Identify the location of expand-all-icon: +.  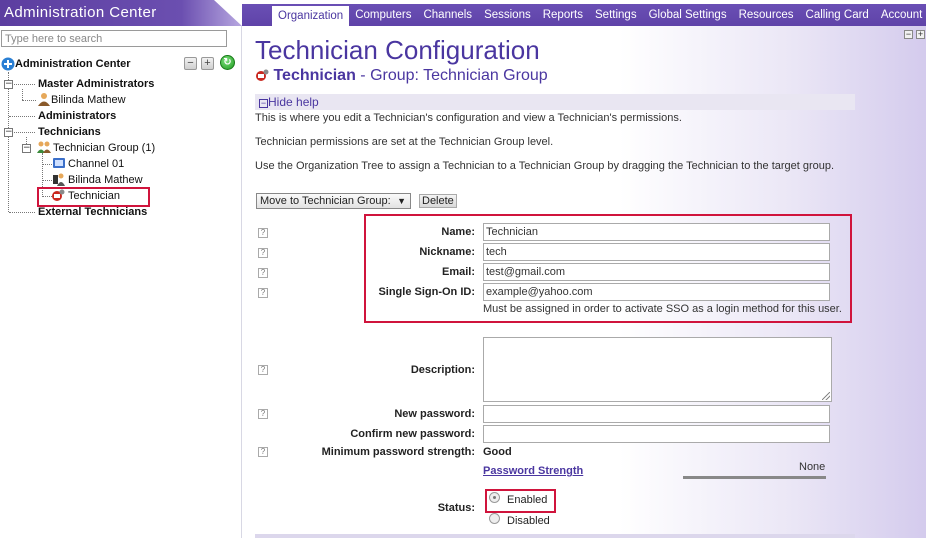
(207, 63).